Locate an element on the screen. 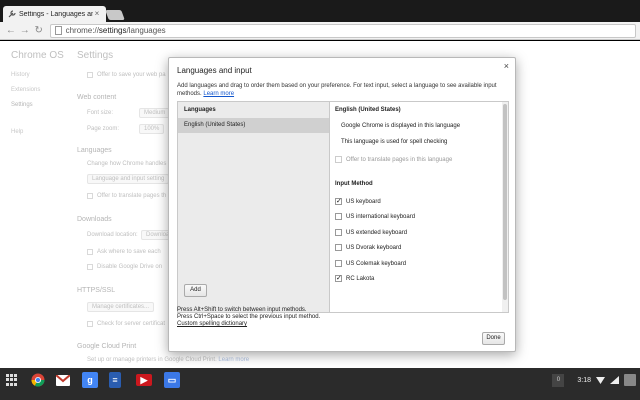 The image size is (640, 400). url-text: chrome://settings/languages is located at coordinates (115, 30).